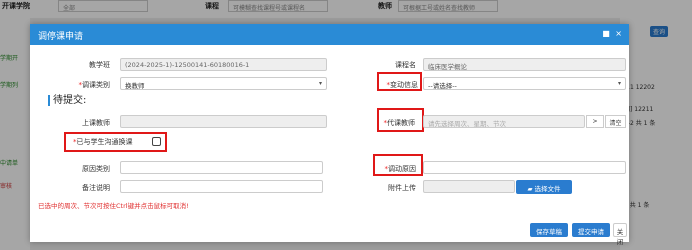  What do you see at coordinates (504, 121) in the screenshot?
I see `substitute-teacher-input: 请先选择周次、星期、节次` at bounding box center [504, 121].